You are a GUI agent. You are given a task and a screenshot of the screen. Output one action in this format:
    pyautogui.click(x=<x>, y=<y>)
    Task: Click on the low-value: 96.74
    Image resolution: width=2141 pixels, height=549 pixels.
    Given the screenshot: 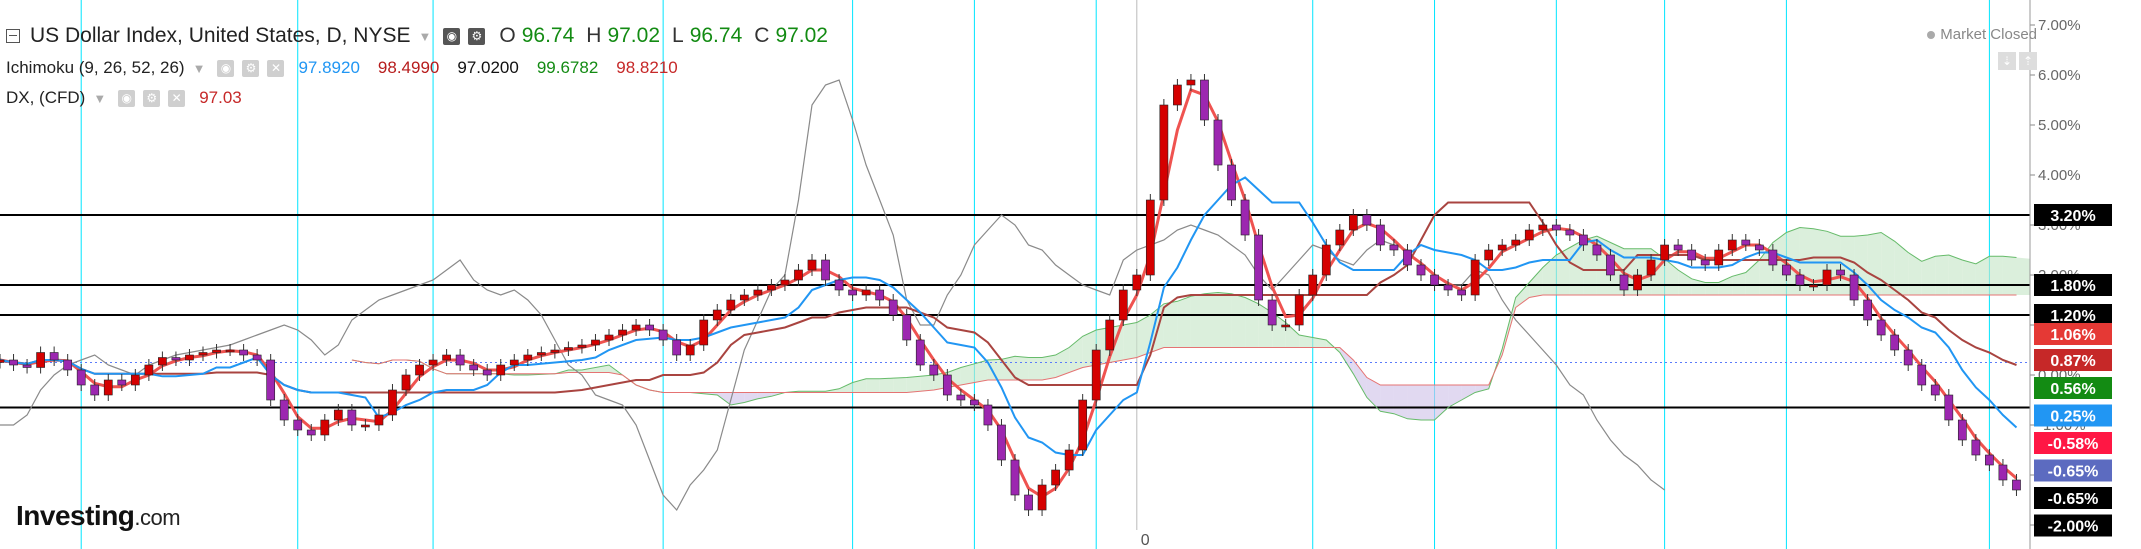 What is the action you would take?
    pyautogui.click(x=716, y=35)
    